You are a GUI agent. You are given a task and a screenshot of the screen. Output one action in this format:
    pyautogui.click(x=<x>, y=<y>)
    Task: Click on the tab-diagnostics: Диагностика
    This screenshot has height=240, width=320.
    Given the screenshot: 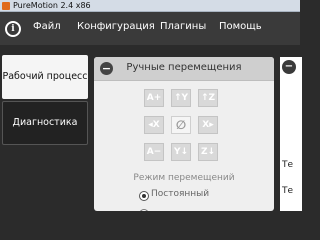 What is the action you would take?
    pyautogui.click(x=45, y=123)
    